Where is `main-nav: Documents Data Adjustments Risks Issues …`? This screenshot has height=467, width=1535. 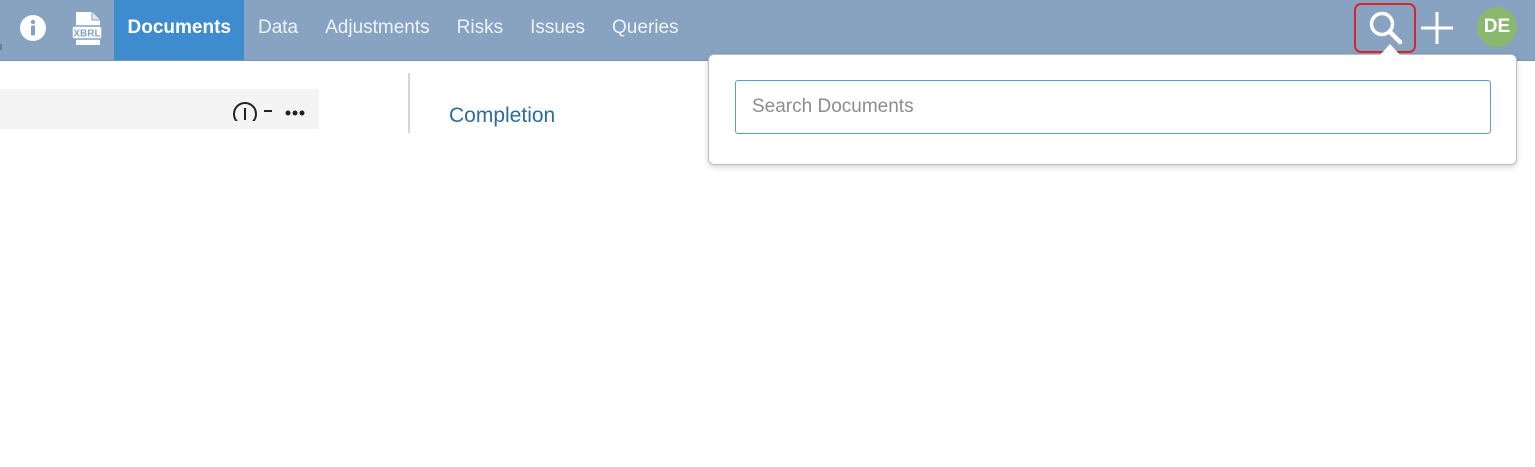
main-nav: Documents Data Adjustments Risks Issues … is located at coordinates (403, 30).